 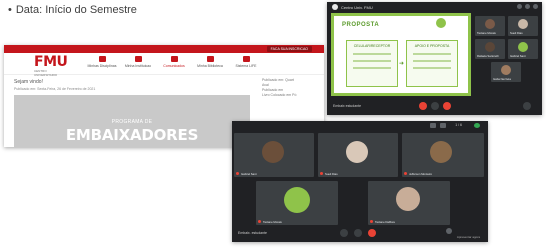 What do you see at coordinates (289, 49) in the screenshot?
I see `enroll-button: FACA SUA INSCRICAO` at bounding box center [289, 49].